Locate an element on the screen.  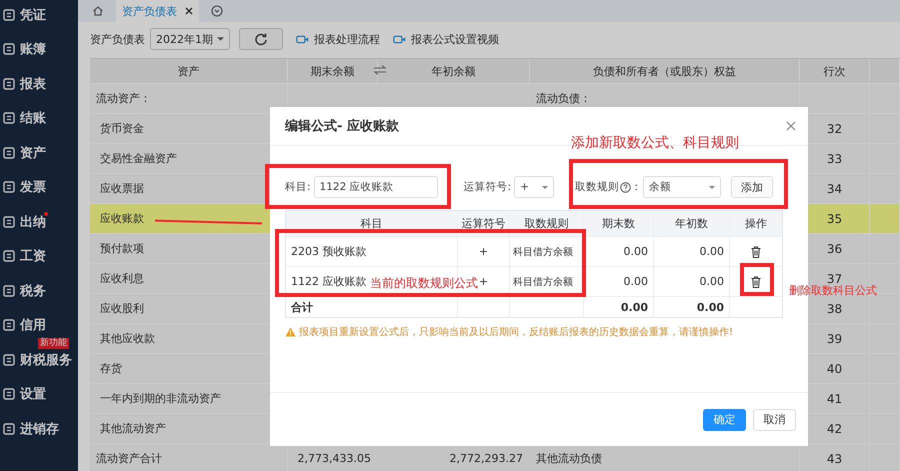
sidebar-item: 设置 is located at coordinates (39, 394).